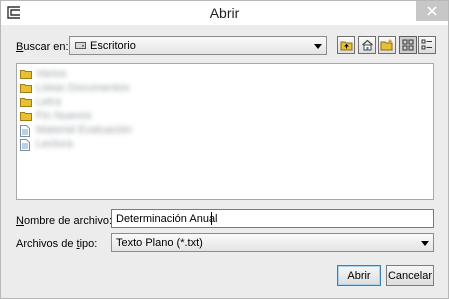 This screenshot has height=299, width=449. Describe the element at coordinates (80, 45) in the screenshot. I see `drive-icon` at that location.